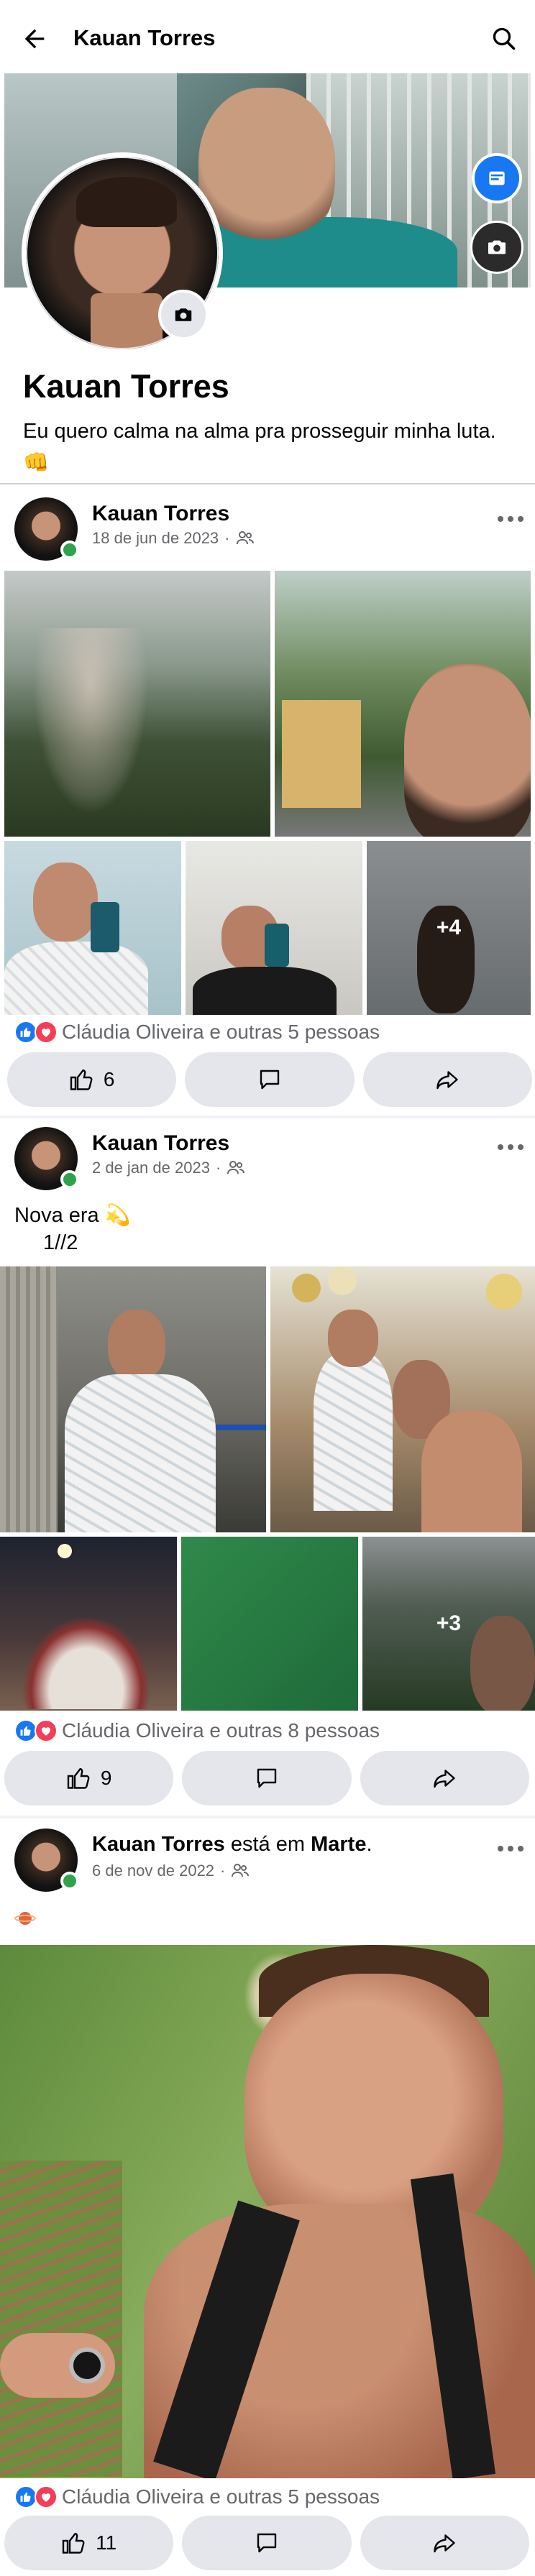  I want to click on post-date: 18 de jun de 2023, so click(155, 538).